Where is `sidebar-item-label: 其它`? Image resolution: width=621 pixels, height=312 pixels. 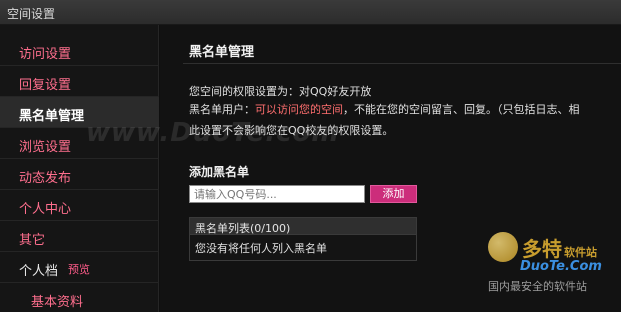
sidebar-item-label: 其它 is located at coordinates (32, 240).